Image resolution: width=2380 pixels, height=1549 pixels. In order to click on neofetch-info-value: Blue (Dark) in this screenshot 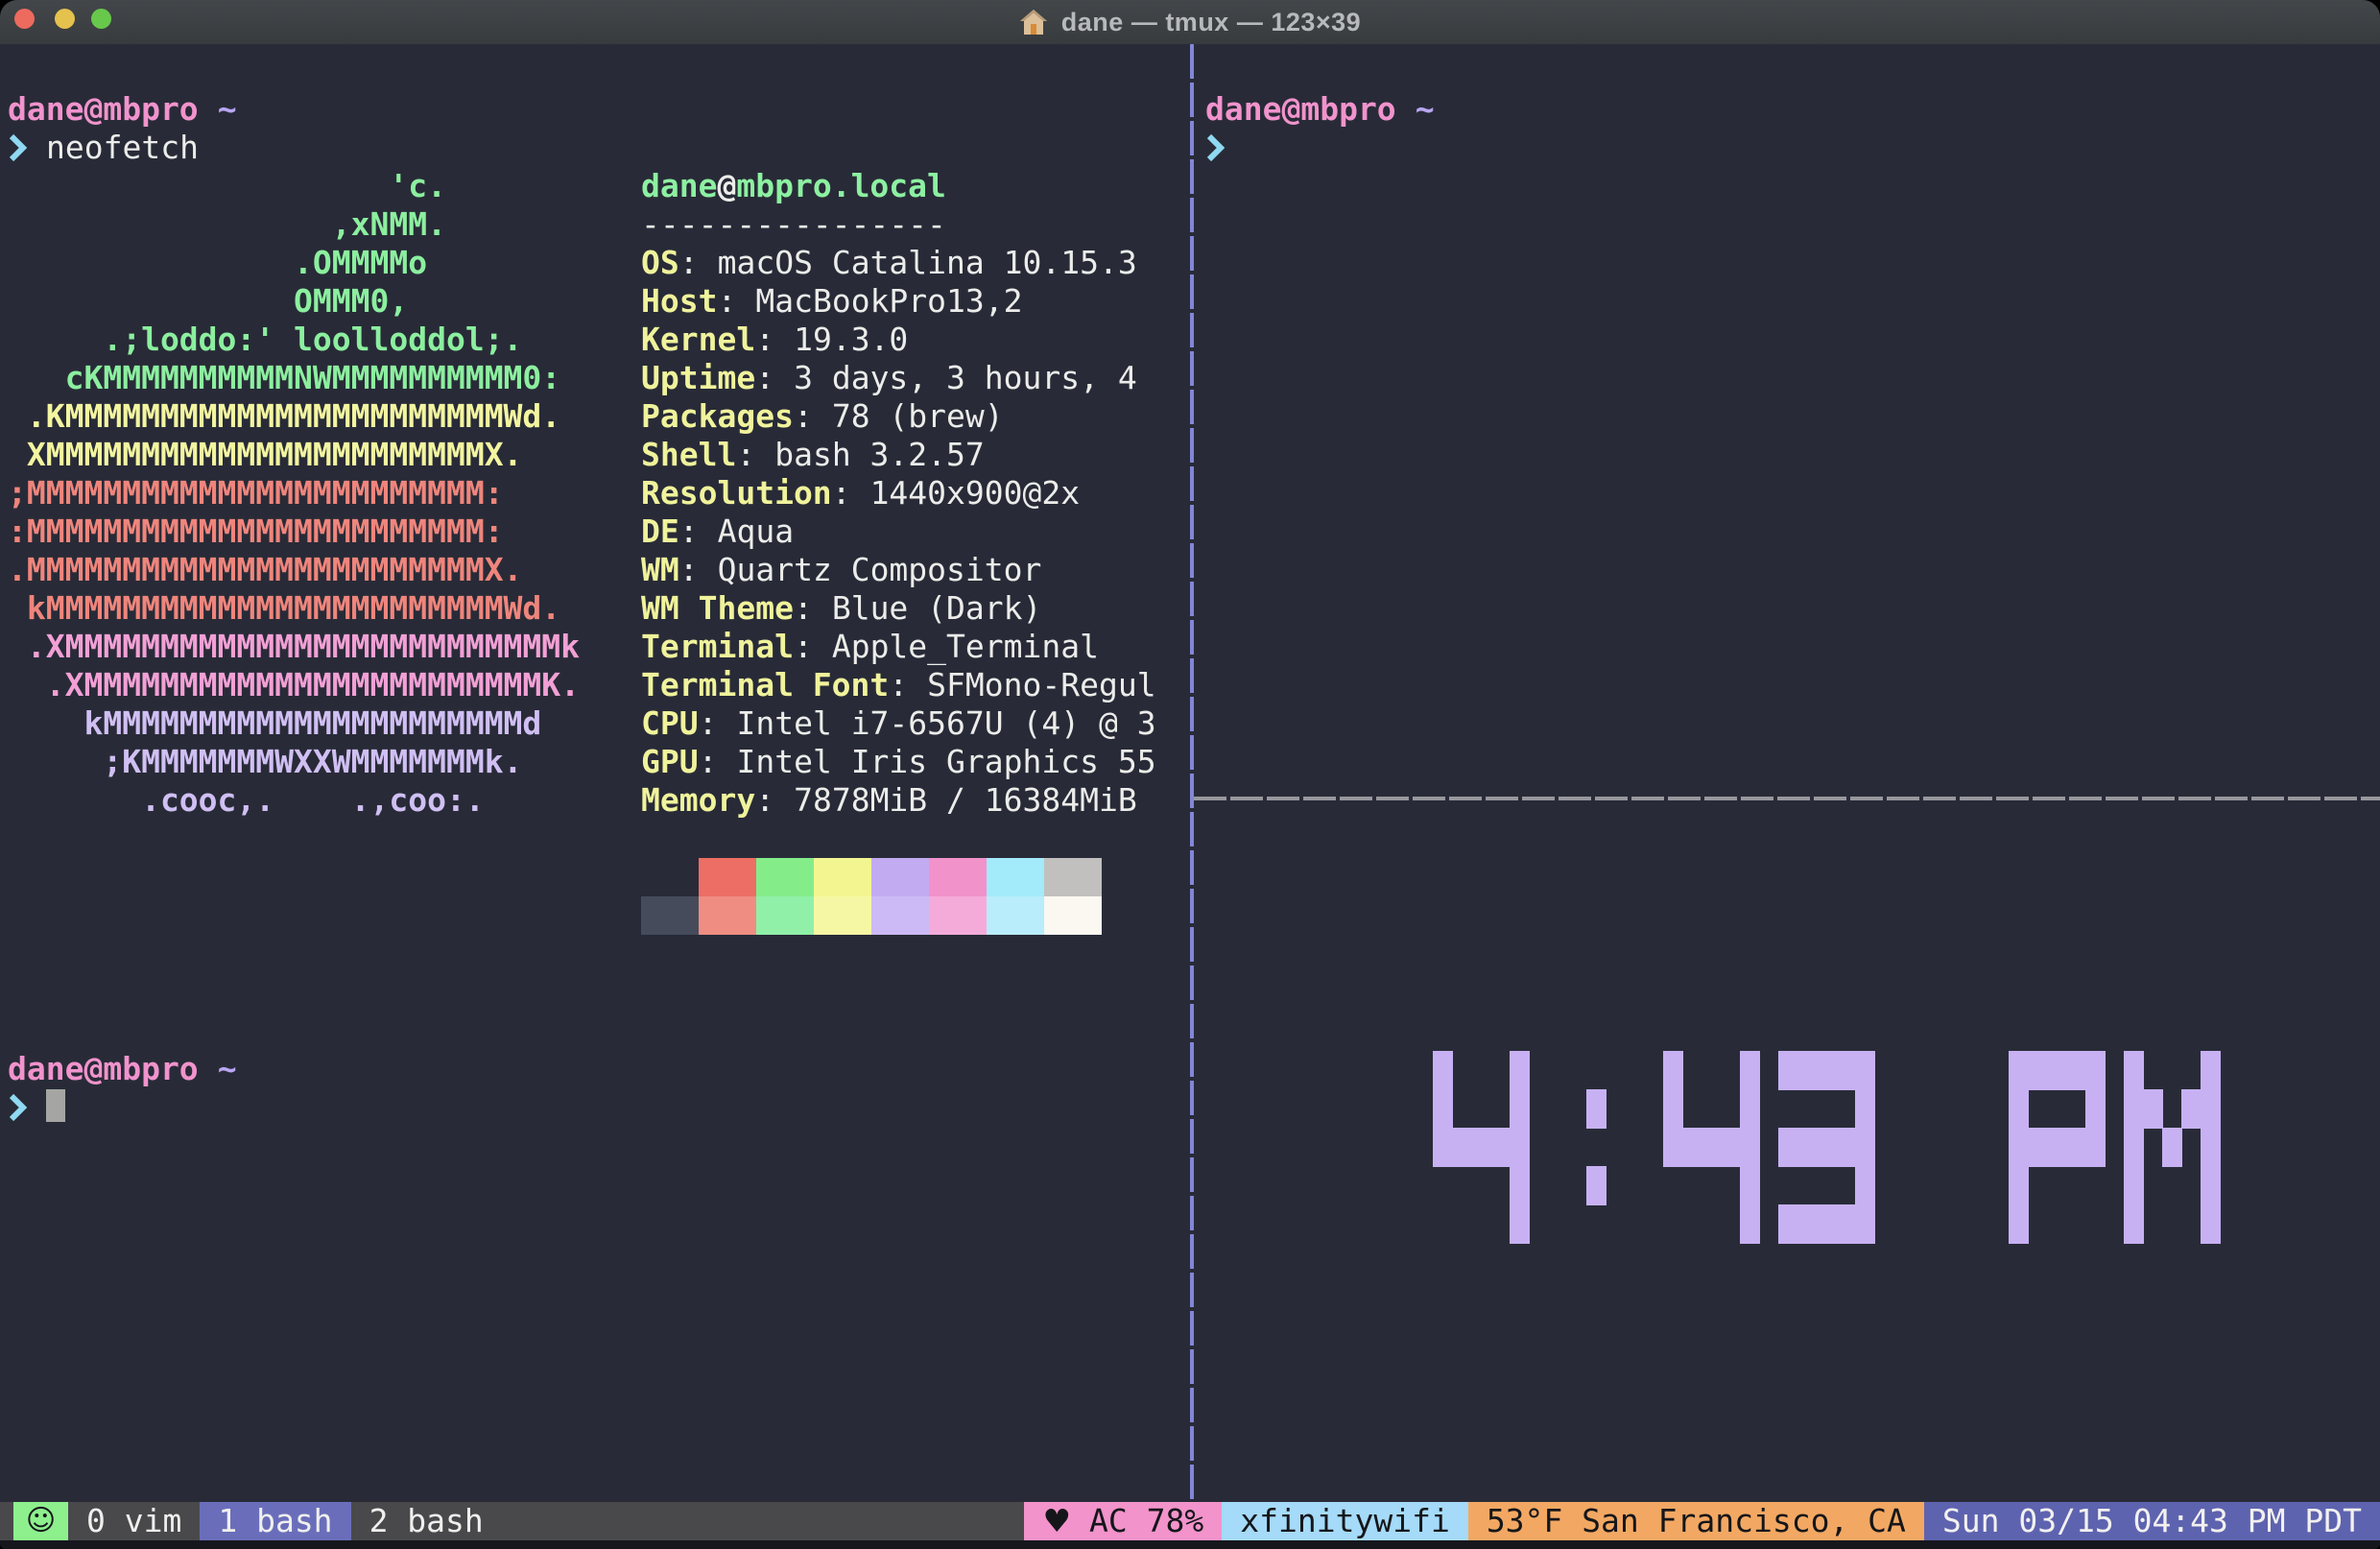, I will do `click(937, 608)`.